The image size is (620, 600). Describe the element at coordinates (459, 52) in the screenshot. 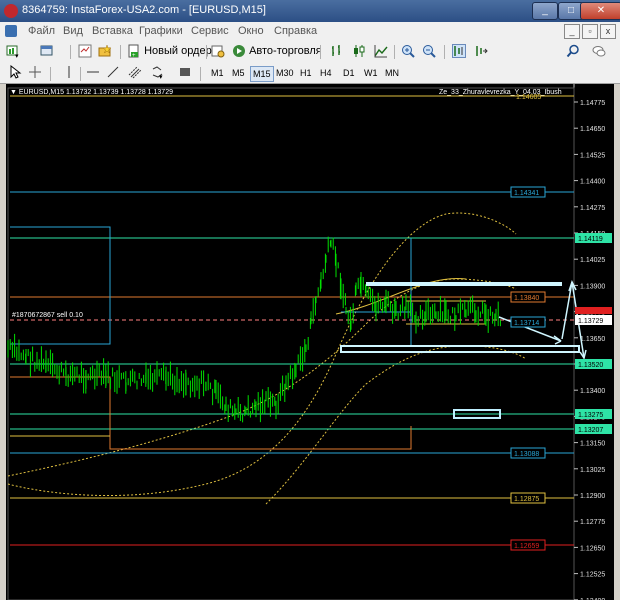

I see `chart-shift-button` at that location.